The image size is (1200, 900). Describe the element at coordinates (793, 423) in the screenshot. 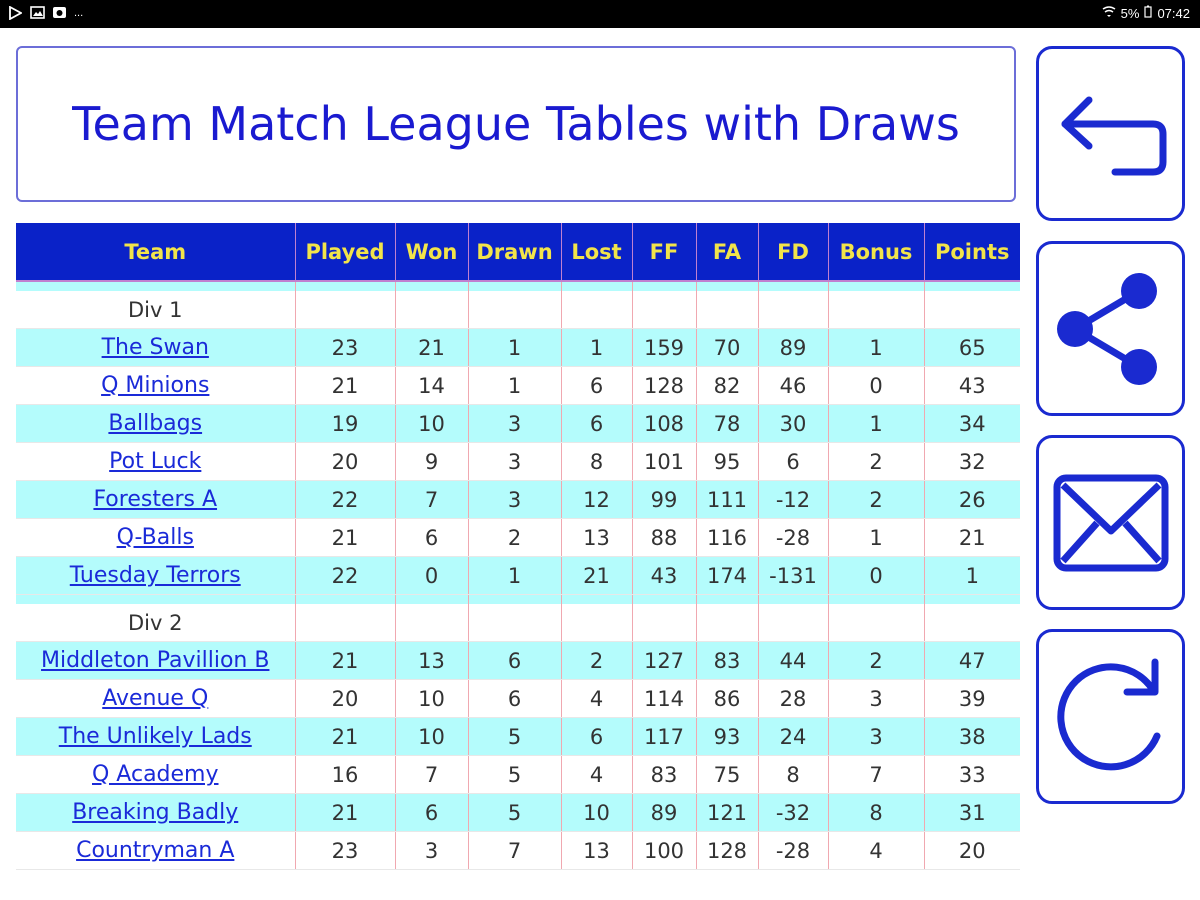

I see `fd-cell: 30` at that location.